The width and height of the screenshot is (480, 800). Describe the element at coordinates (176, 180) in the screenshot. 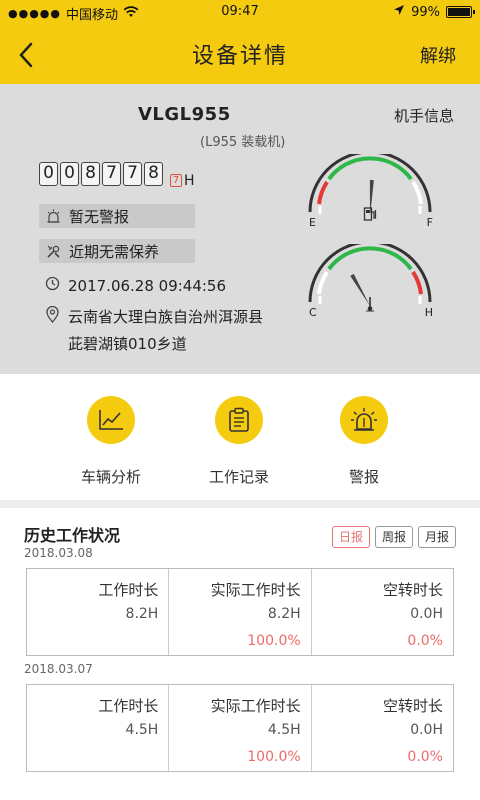

I see `hour-meter-decimal: 7` at that location.